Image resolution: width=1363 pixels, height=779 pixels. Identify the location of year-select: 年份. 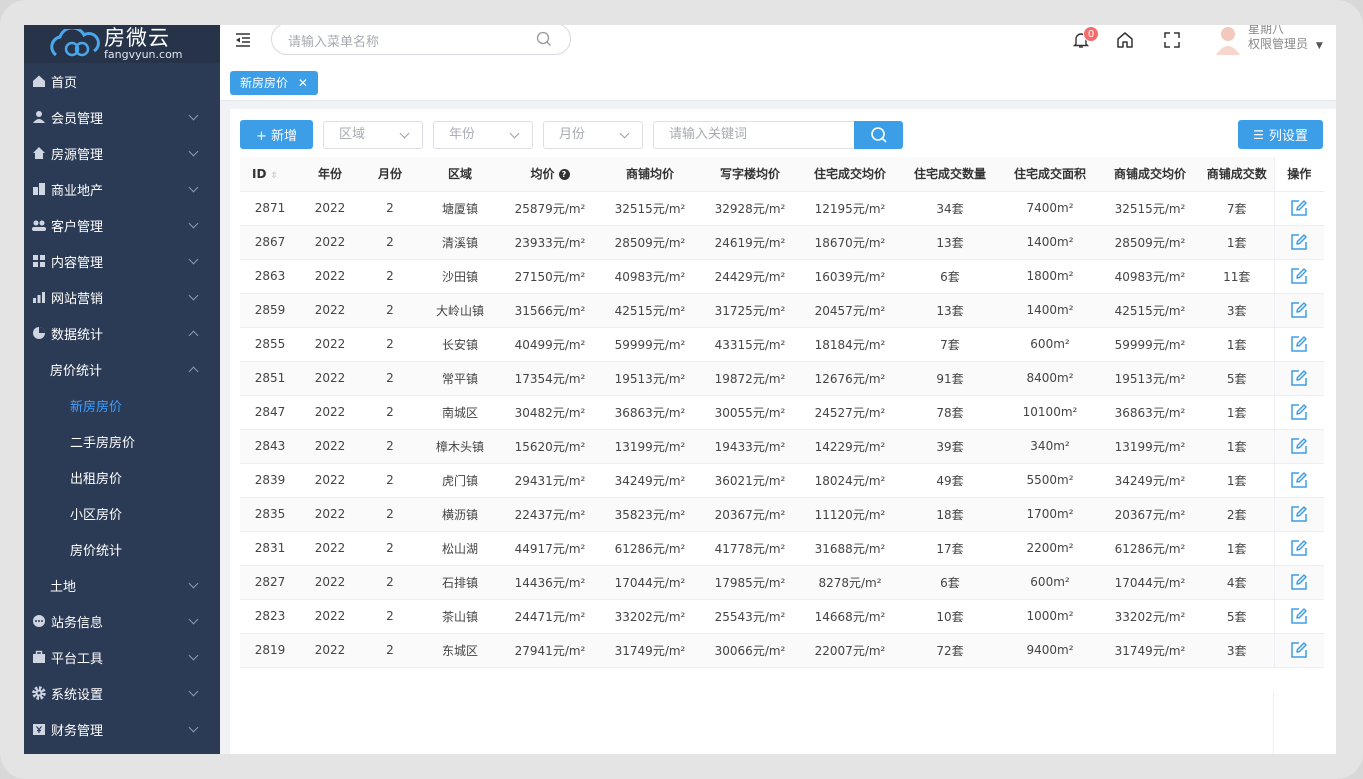
(483, 135).